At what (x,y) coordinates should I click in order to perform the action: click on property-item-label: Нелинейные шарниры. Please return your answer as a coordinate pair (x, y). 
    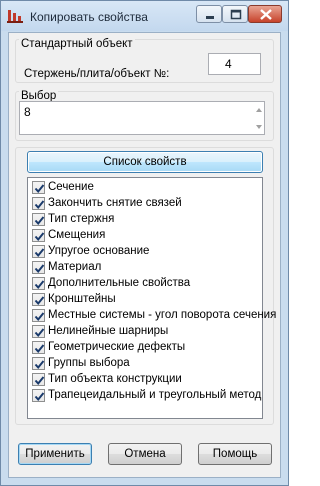
    Looking at the image, I should click on (108, 331).